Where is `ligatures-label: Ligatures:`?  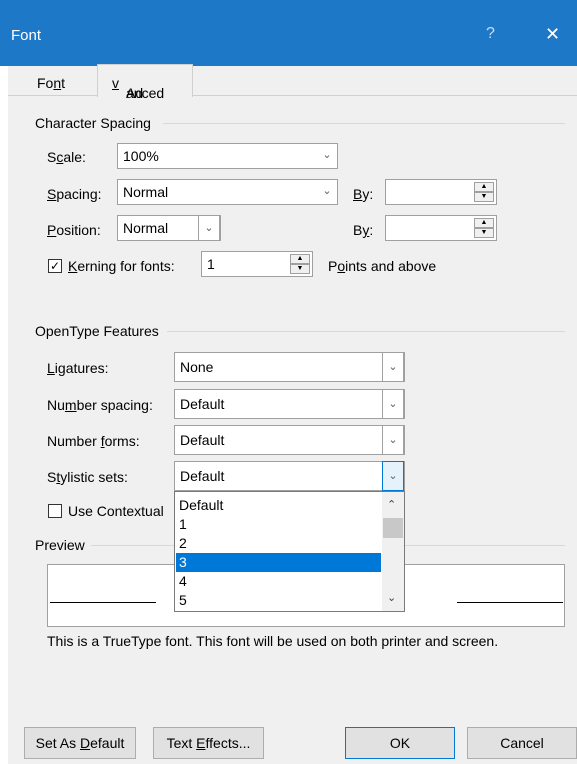 ligatures-label: Ligatures: is located at coordinates (78, 368).